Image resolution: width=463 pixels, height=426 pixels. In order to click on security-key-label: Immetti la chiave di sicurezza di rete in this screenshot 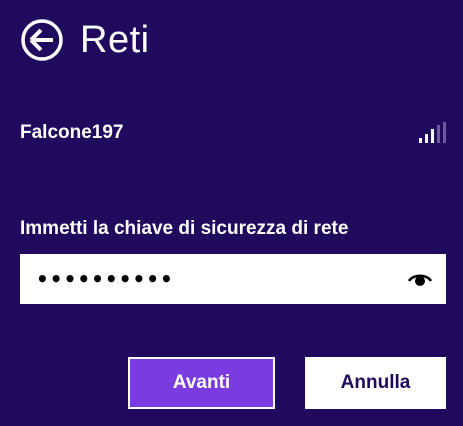, I will do `click(184, 228)`.